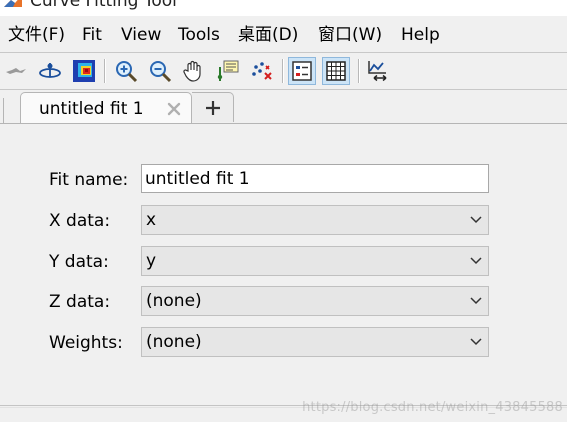 This screenshot has height=422, width=567. What do you see at coordinates (13, 3) in the screenshot?
I see `matlab-logo-icon` at bounding box center [13, 3].